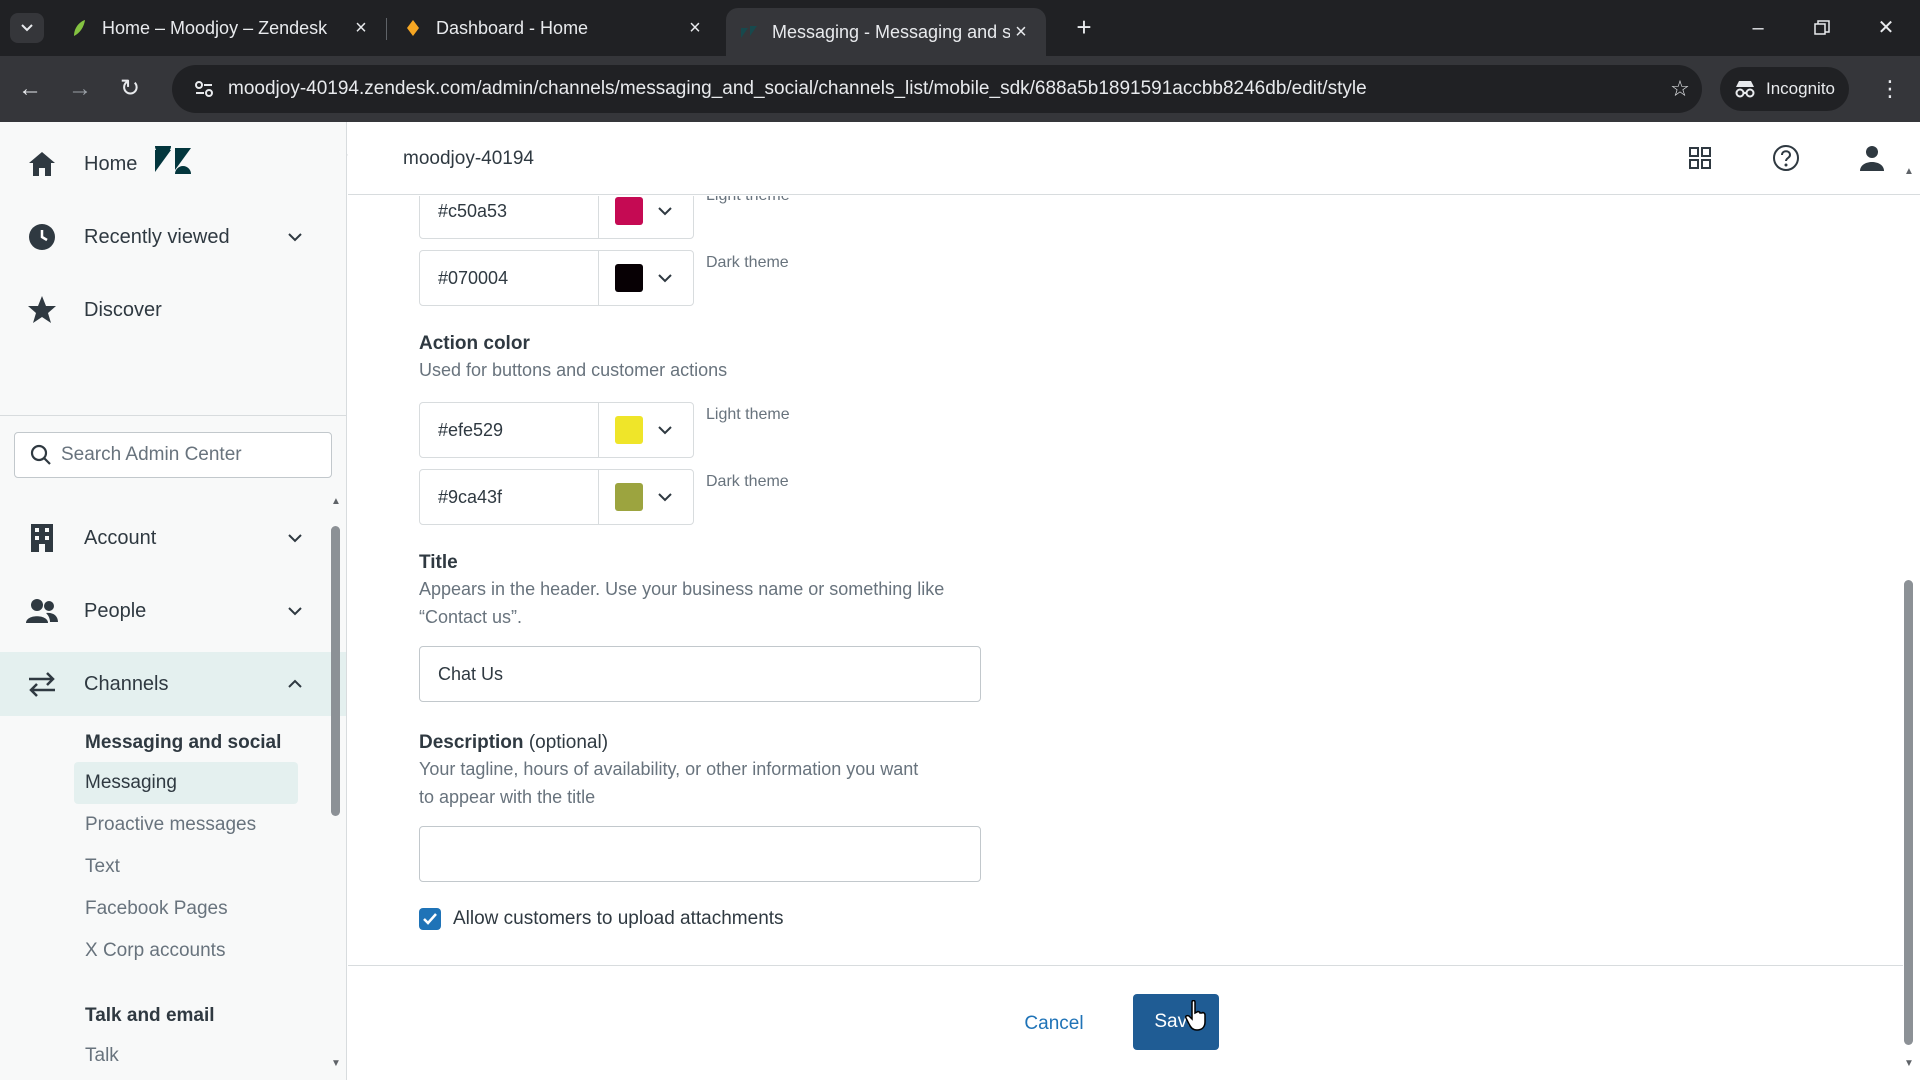 The image size is (1920, 1080). I want to click on new-tab-plus-icon: +, so click(1084, 28).